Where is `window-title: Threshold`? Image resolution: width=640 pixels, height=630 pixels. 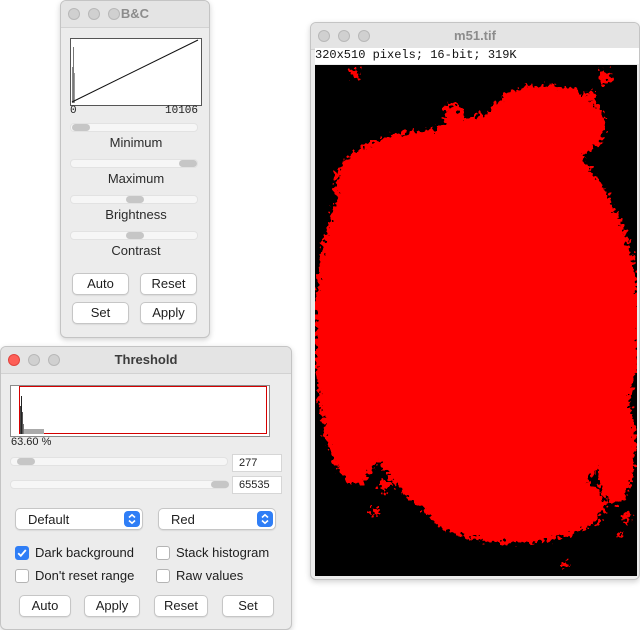
window-title: Threshold is located at coordinates (146, 359).